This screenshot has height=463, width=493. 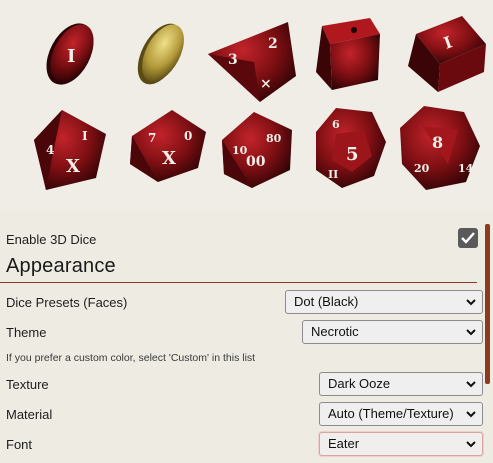 What do you see at coordinates (392, 332) in the screenshot?
I see `theme-select: Necrotic` at bounding box center [392, 332].